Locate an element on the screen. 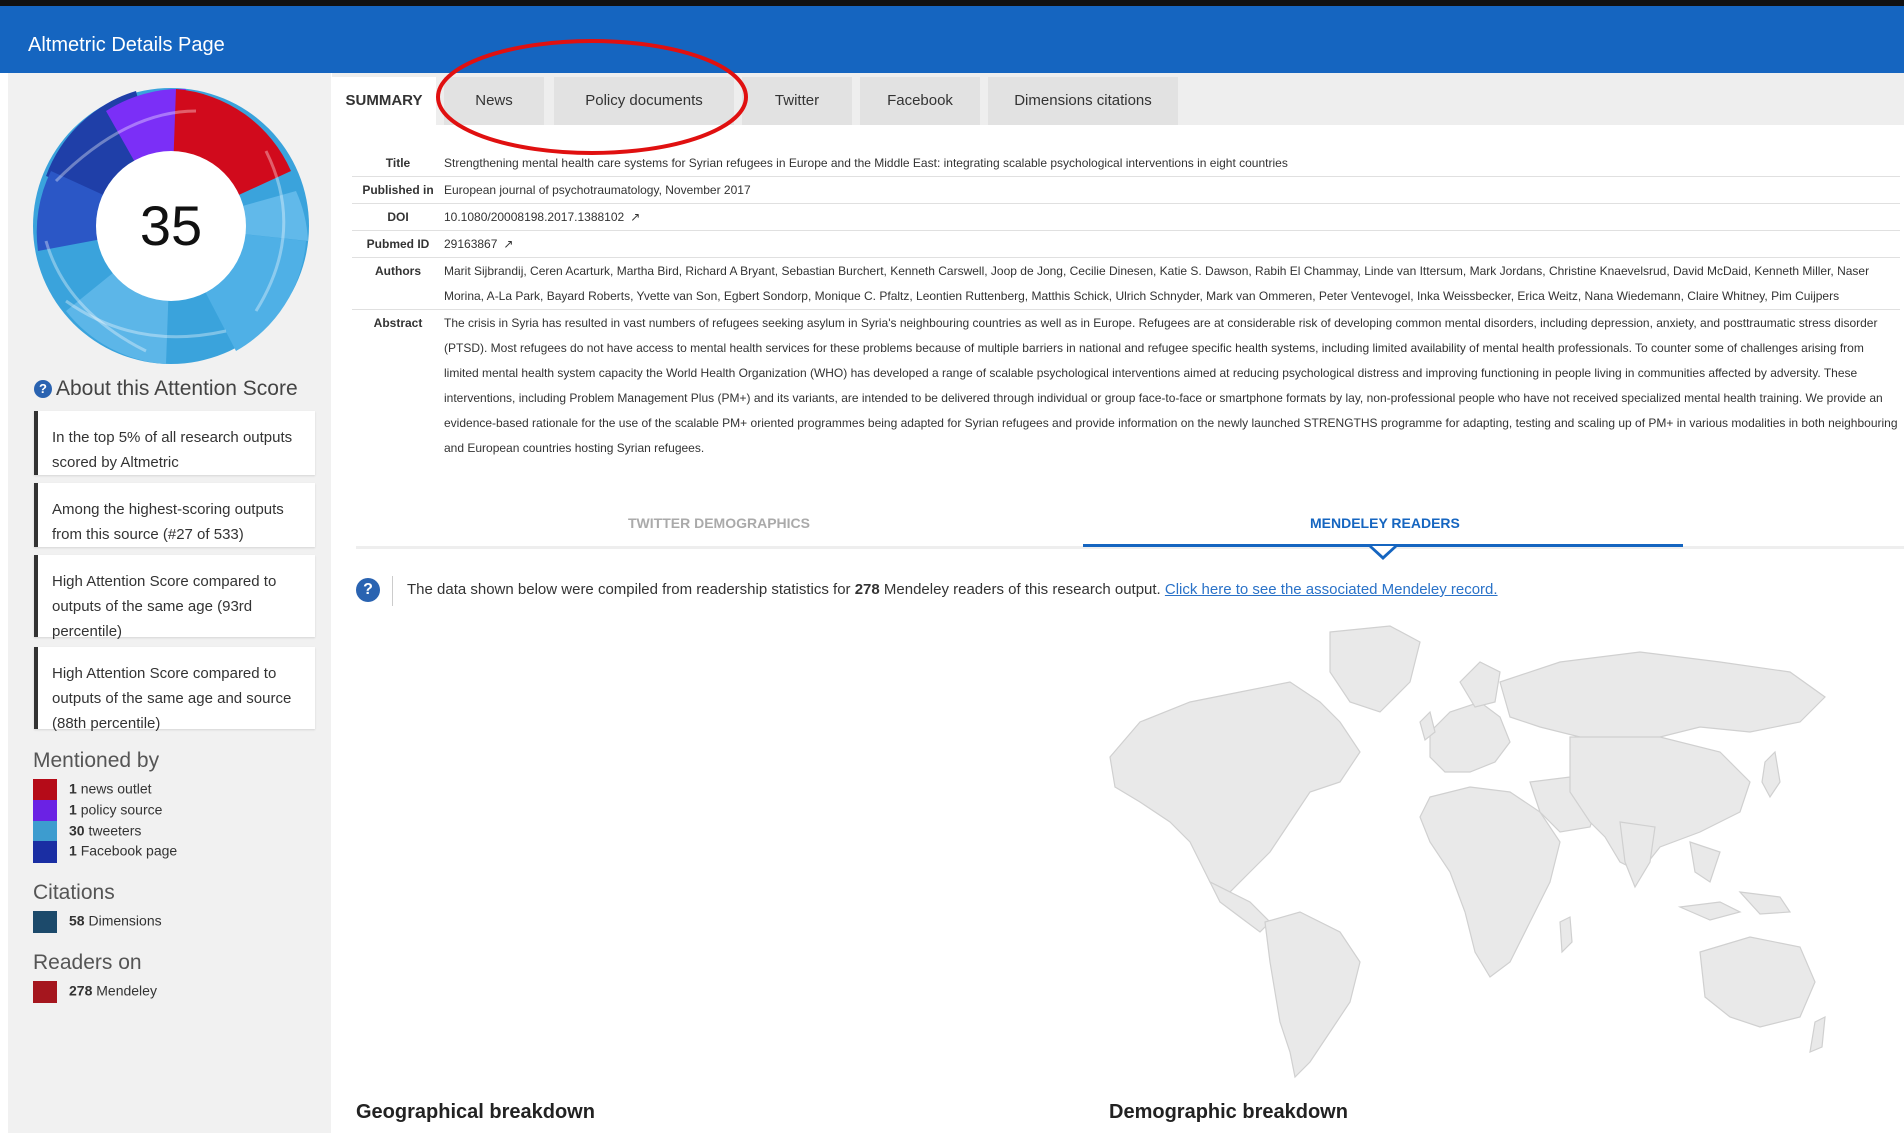  label: Dimensions is located at coordinates (125, 920).